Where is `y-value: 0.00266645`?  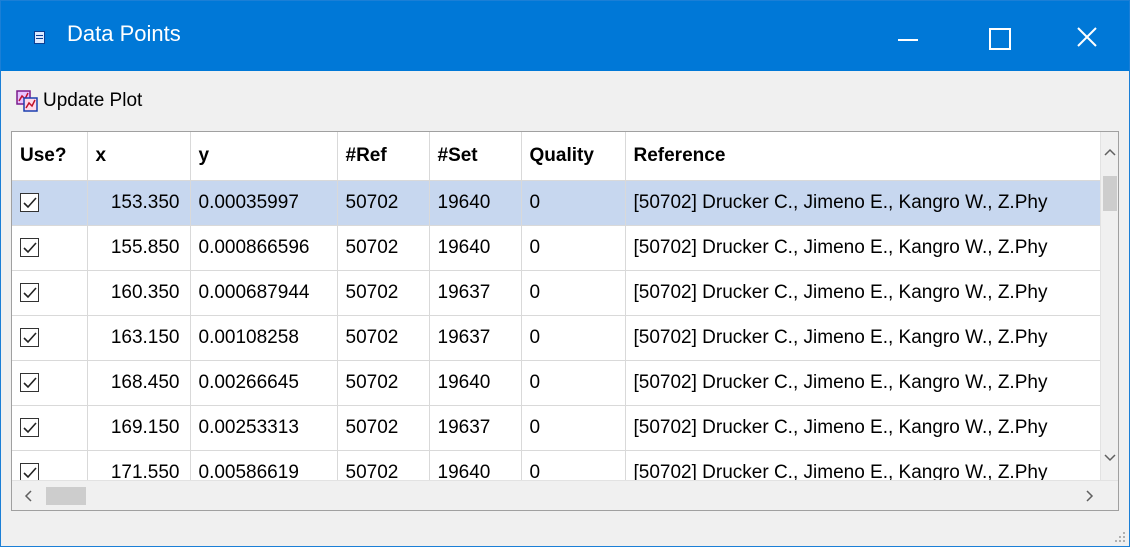 y-value: 0.00266645 is located at coordinates (264, 383).